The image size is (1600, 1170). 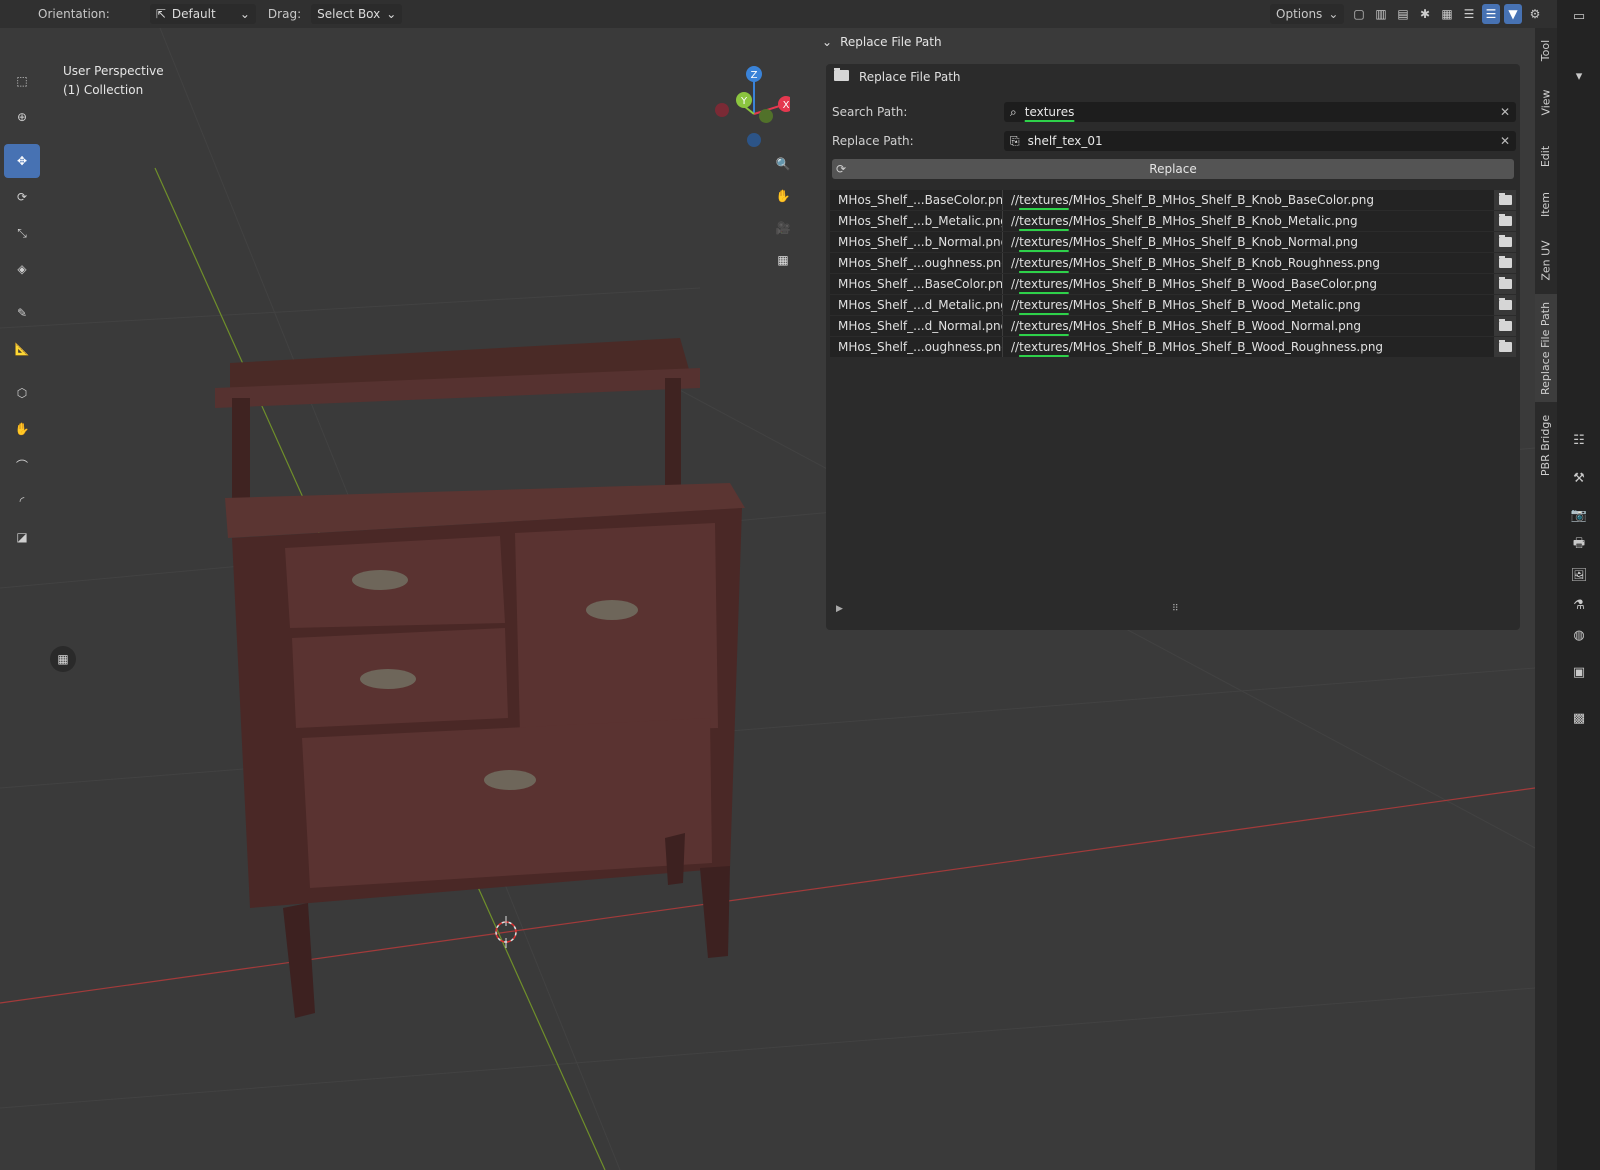 I want to click on add-cube-icon: ⬡, so click(x=22, y=393).